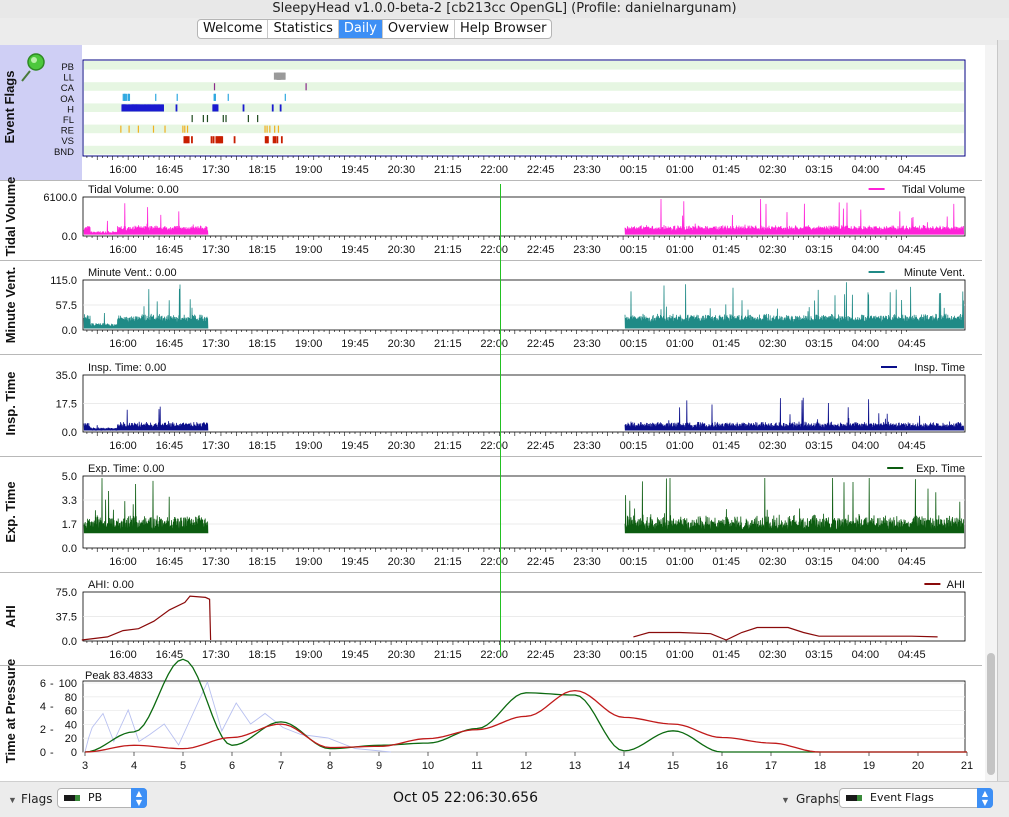 The height and width of the screenshot is (817, 1009). Describe the element at coordinates (43, 707) in the screenshot. I see `pressure-left-tick: 4` at that location.